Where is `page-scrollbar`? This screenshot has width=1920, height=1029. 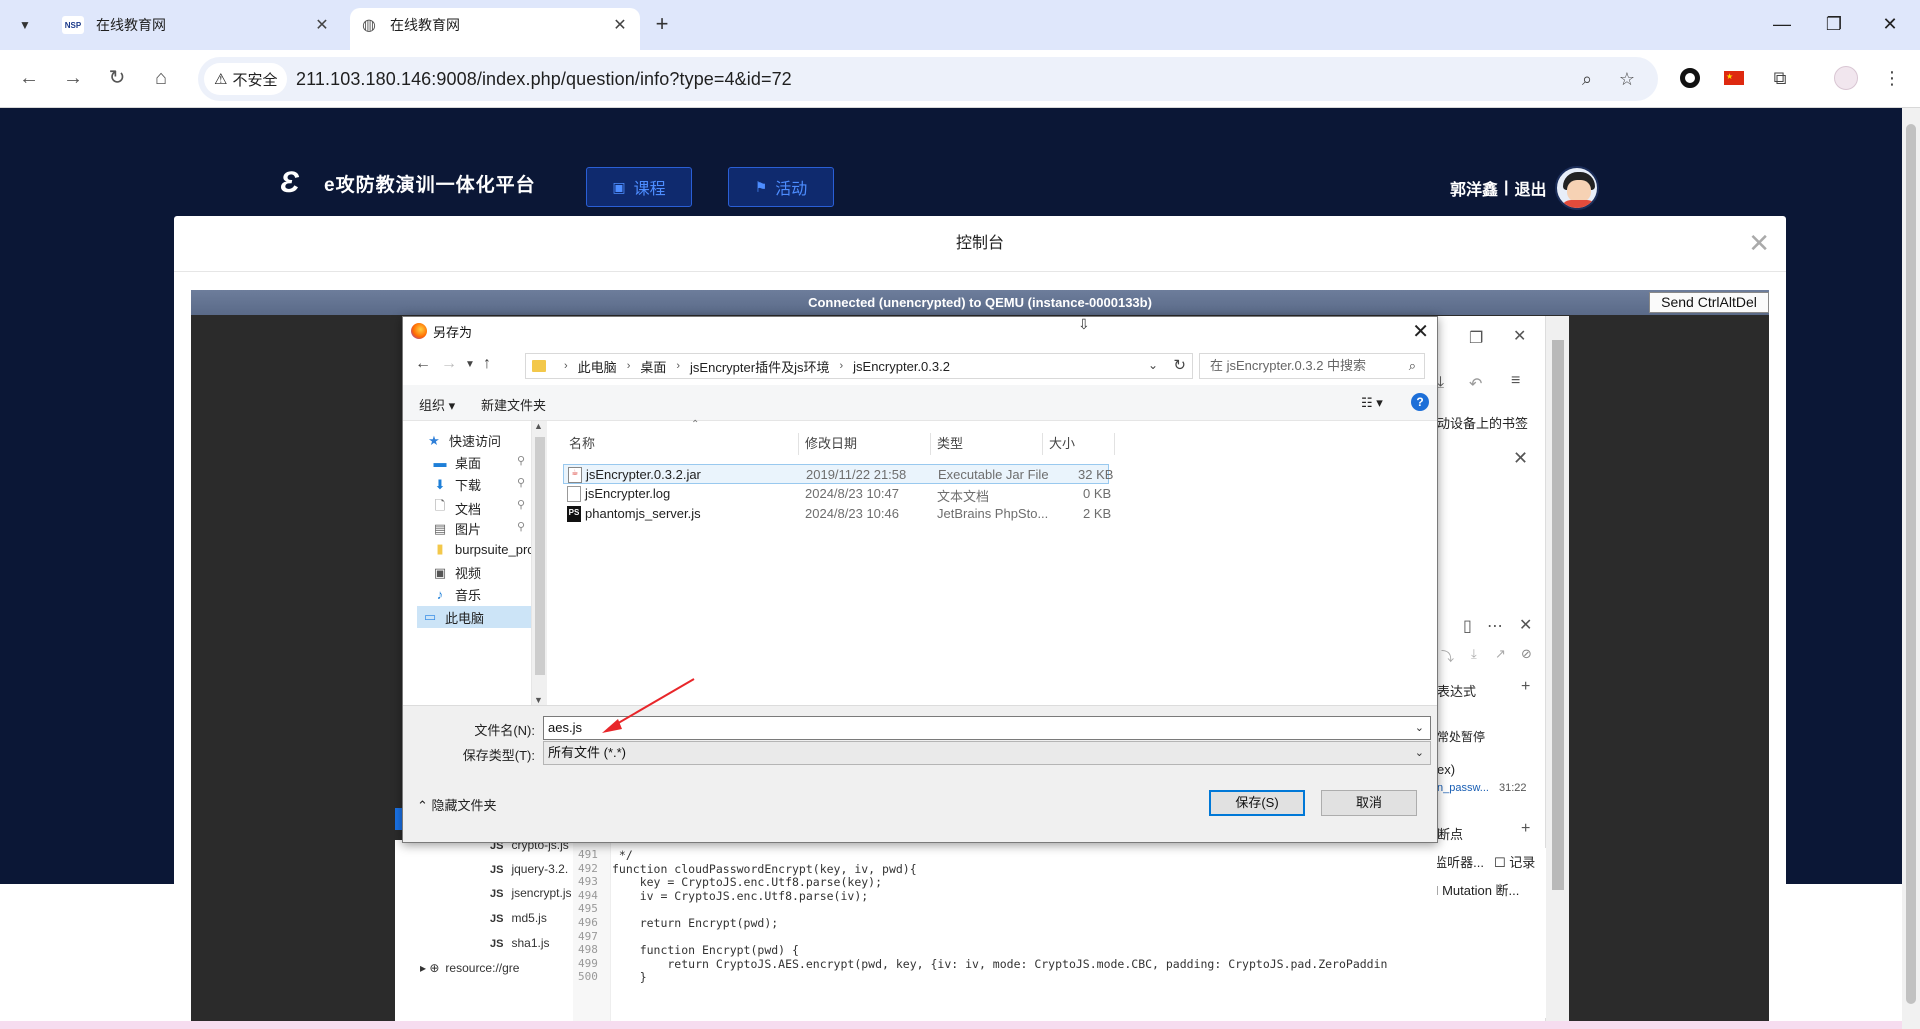 page-scrollbar is located at coordinates (1911, 568).